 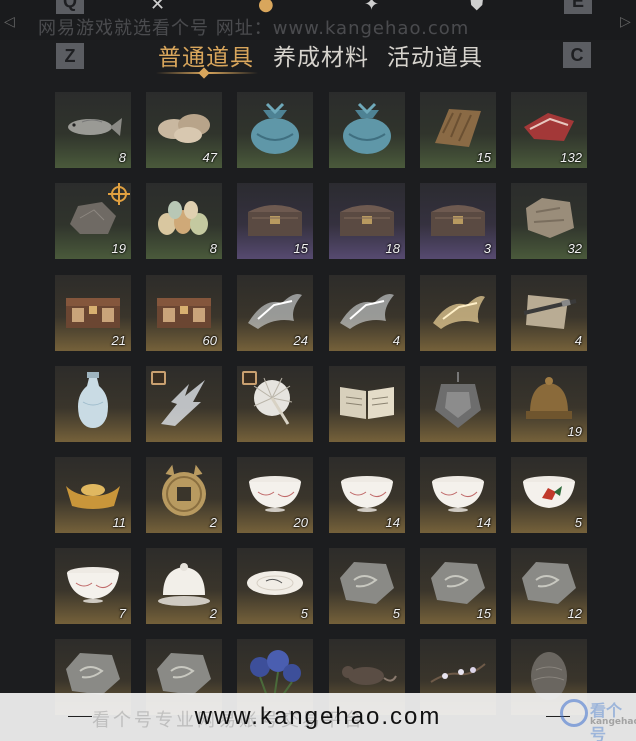 What do you see at coordinates (157, 7) in the screenshot?
I see `cross-swords-icon: ✕` at bounding box center [157, 7].